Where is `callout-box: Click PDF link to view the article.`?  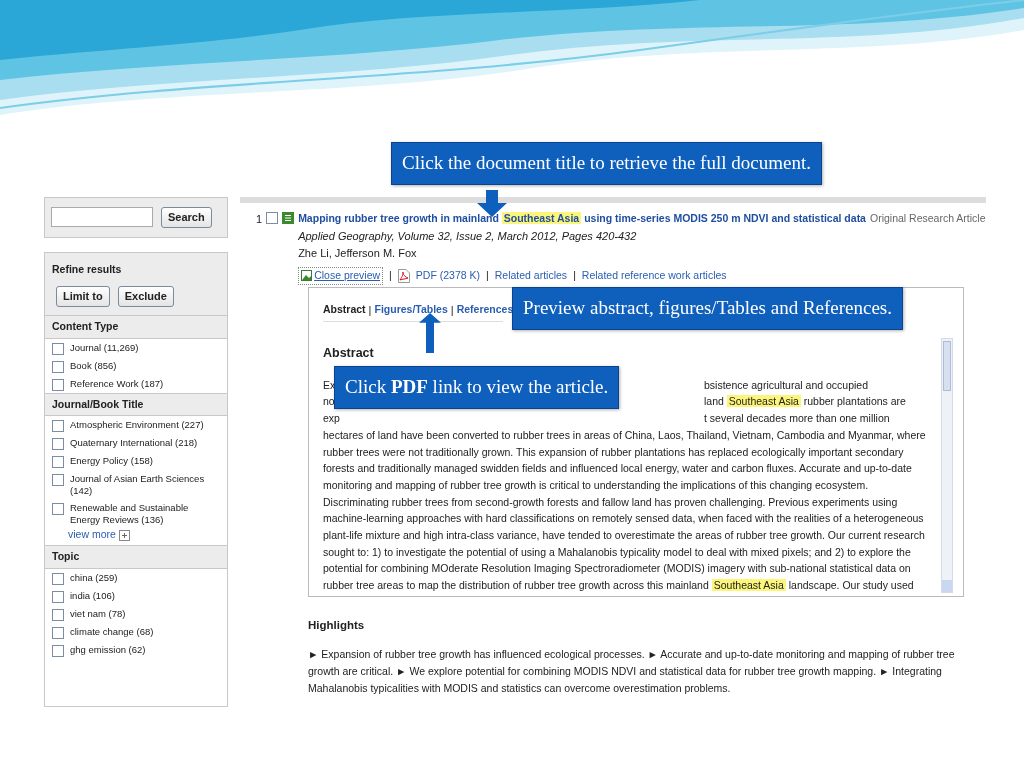 callout-box: Click PDF link to view the article. is located at coordinates (477, 387).